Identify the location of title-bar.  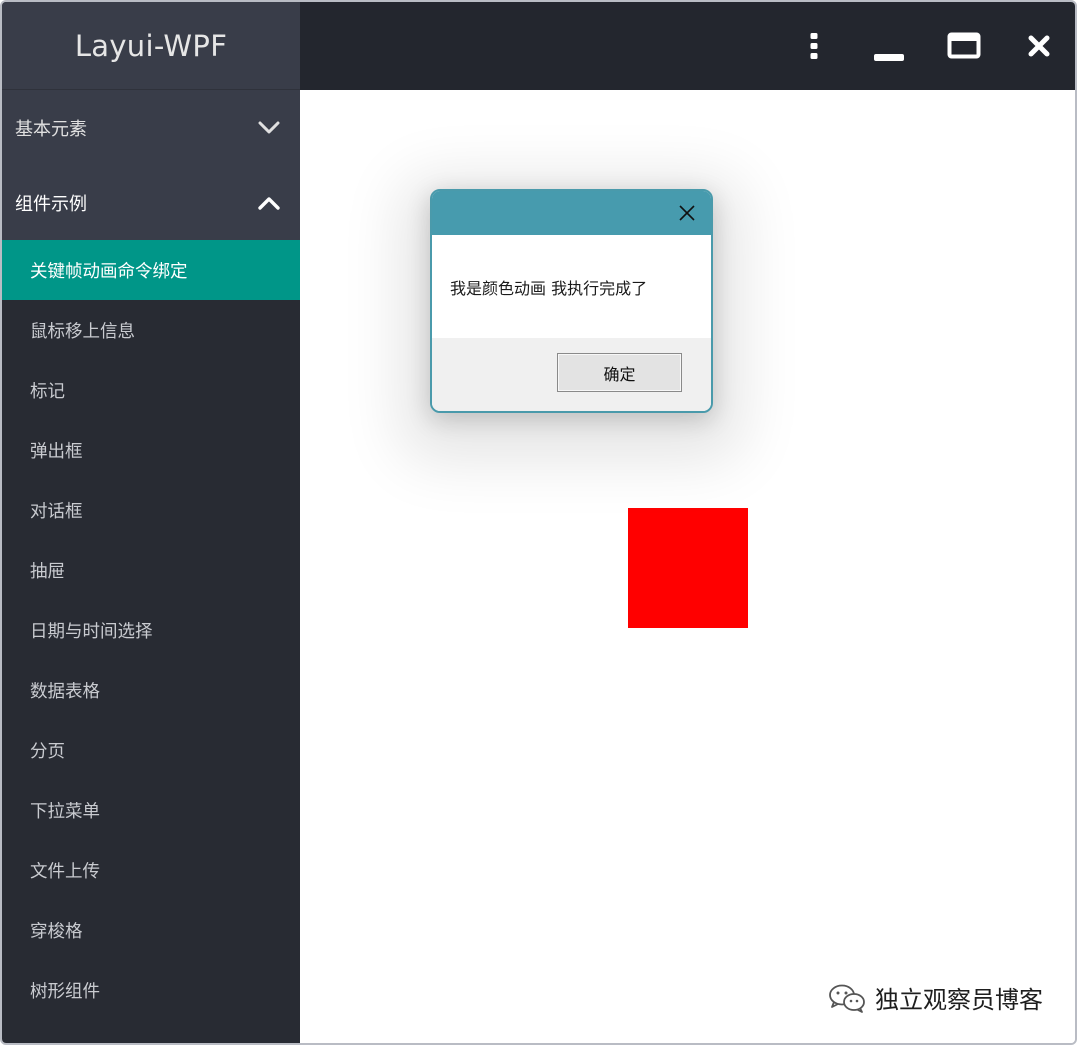
(687, 46).